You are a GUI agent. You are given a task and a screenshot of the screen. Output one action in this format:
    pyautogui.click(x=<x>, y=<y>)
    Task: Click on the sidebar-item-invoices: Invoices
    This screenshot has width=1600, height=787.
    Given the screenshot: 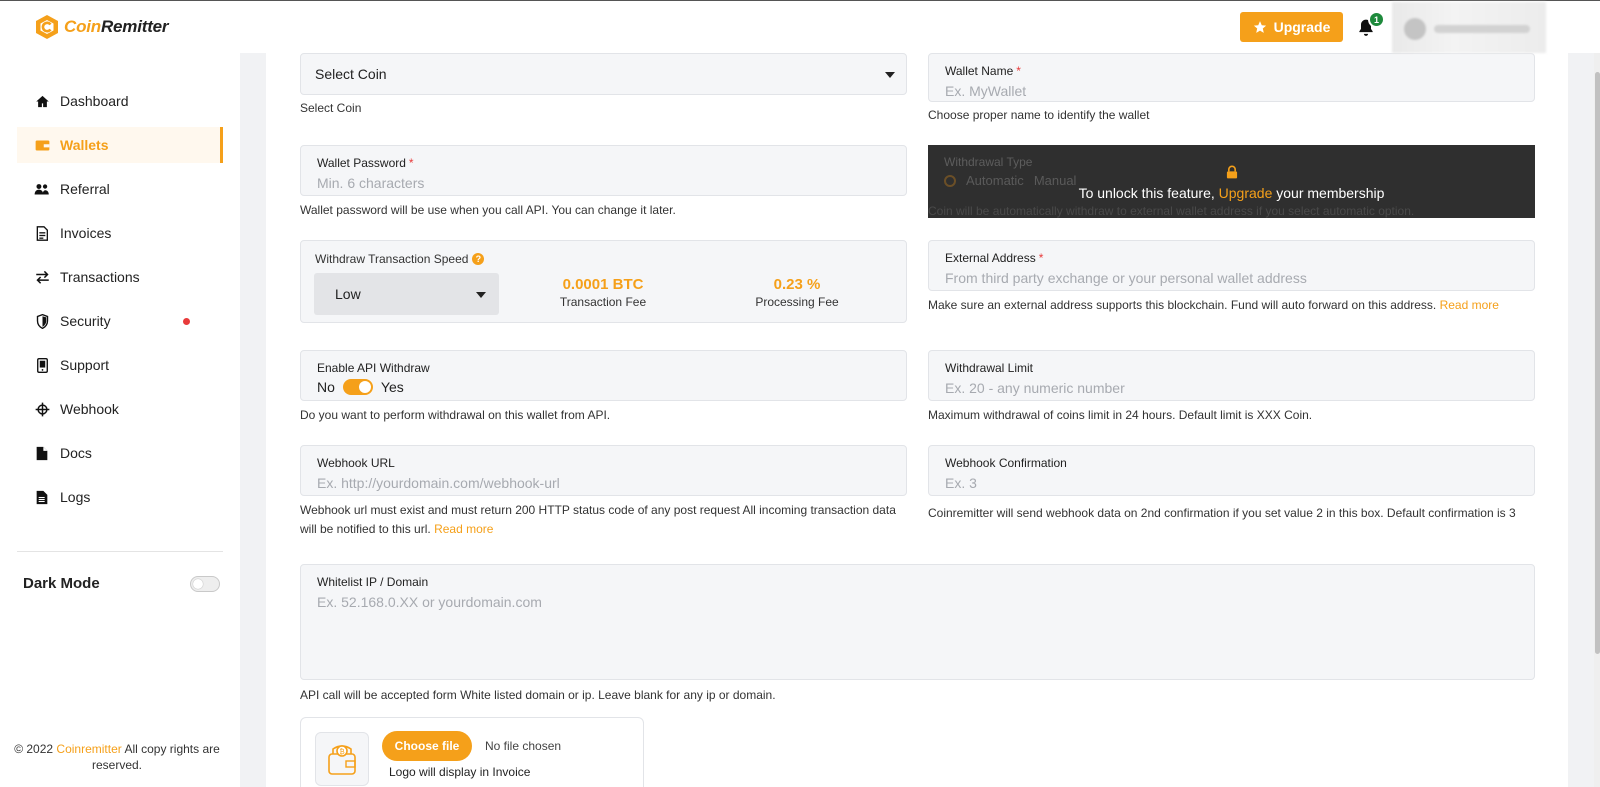 What is the action you would take?
    pyautogui.click(x=120, y=233)
    